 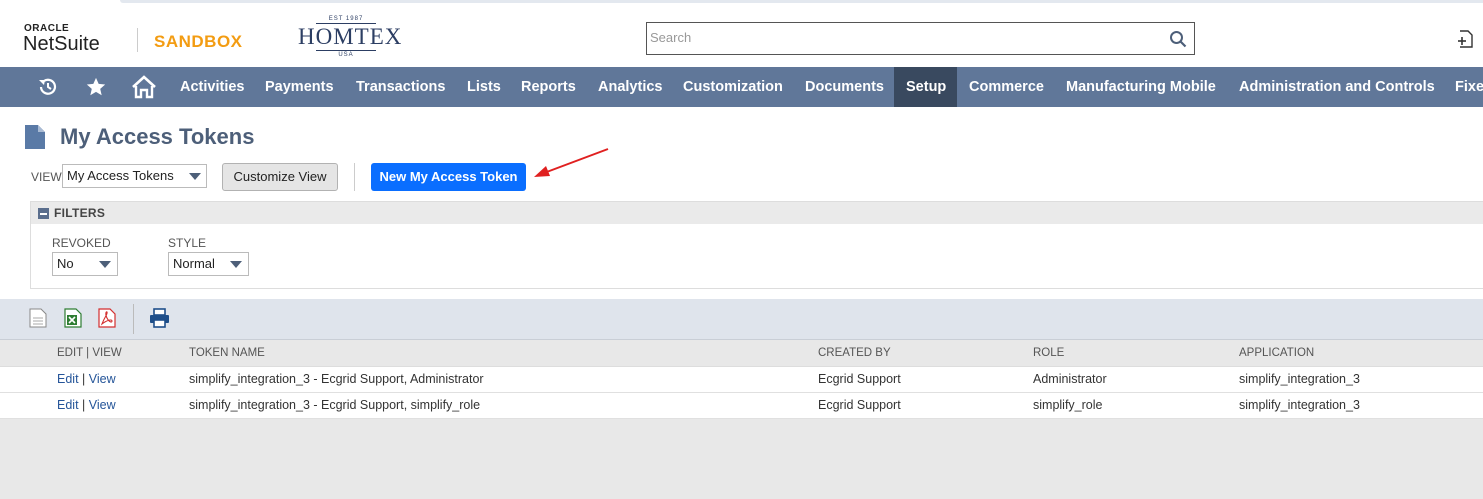 What do you see at coordinates (48, 87) in the screenshot?
I see `recent-records-icon` at bounding box center [48, 87].